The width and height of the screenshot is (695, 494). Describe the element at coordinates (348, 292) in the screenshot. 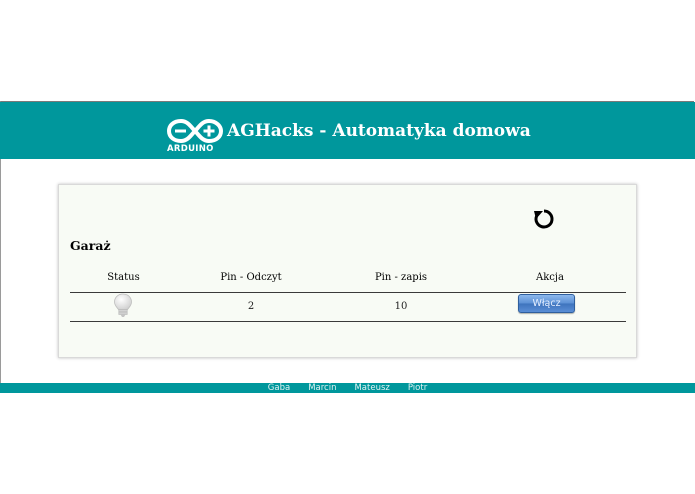

I see `table-header-divider` at that location.